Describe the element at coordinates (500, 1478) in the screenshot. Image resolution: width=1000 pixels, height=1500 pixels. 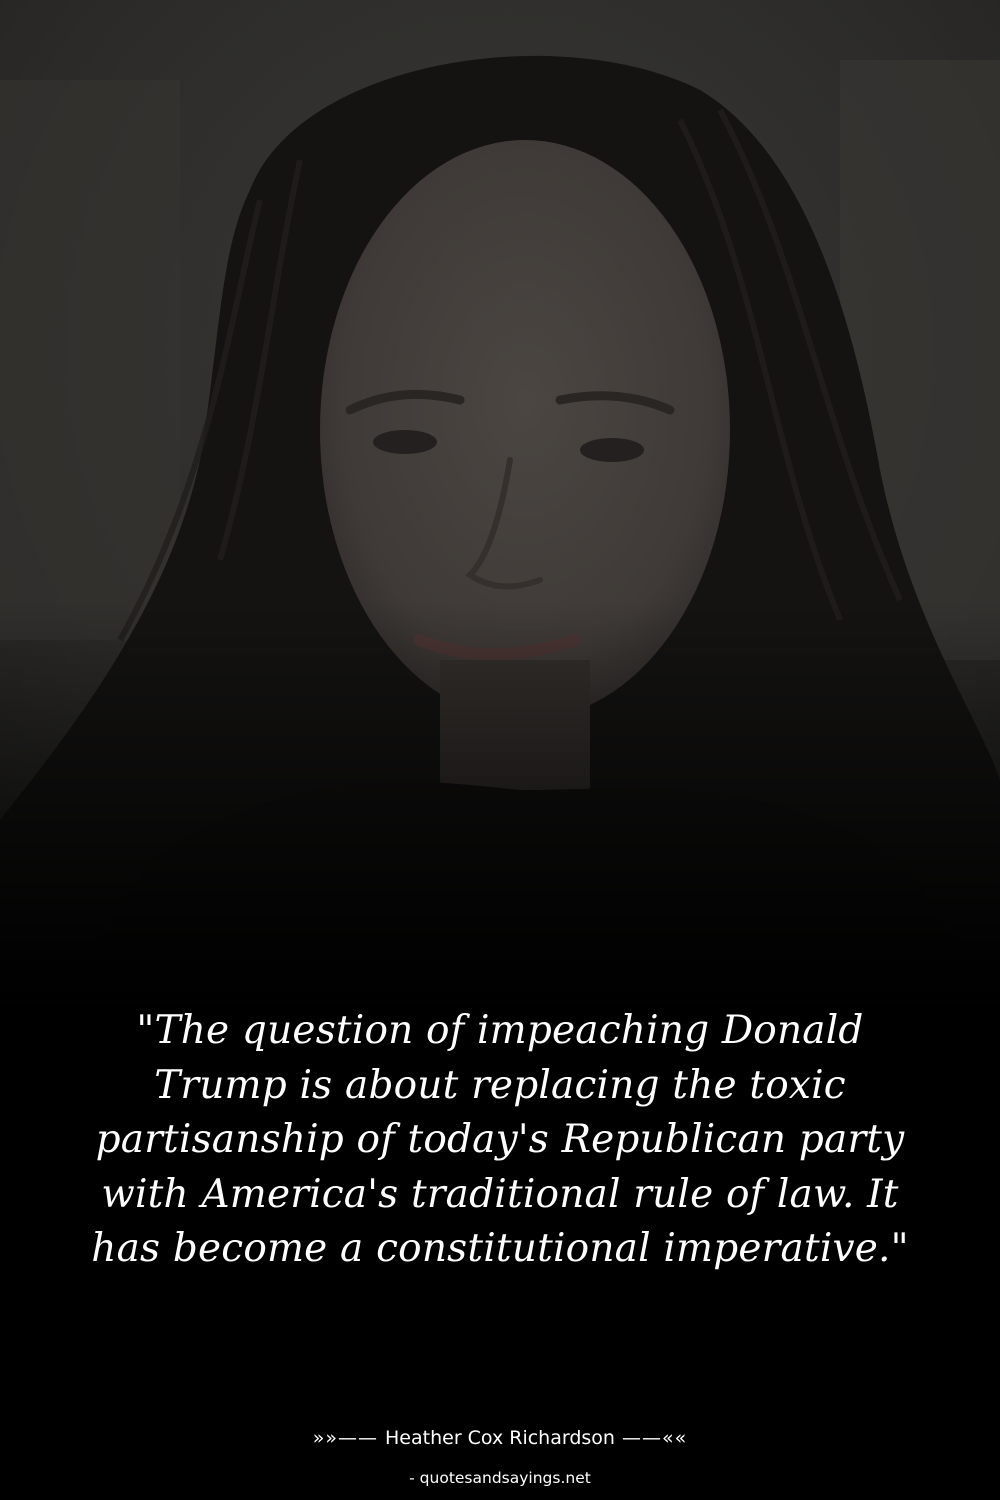
I see `site-credit: - quotesandsayings.net` at that location.